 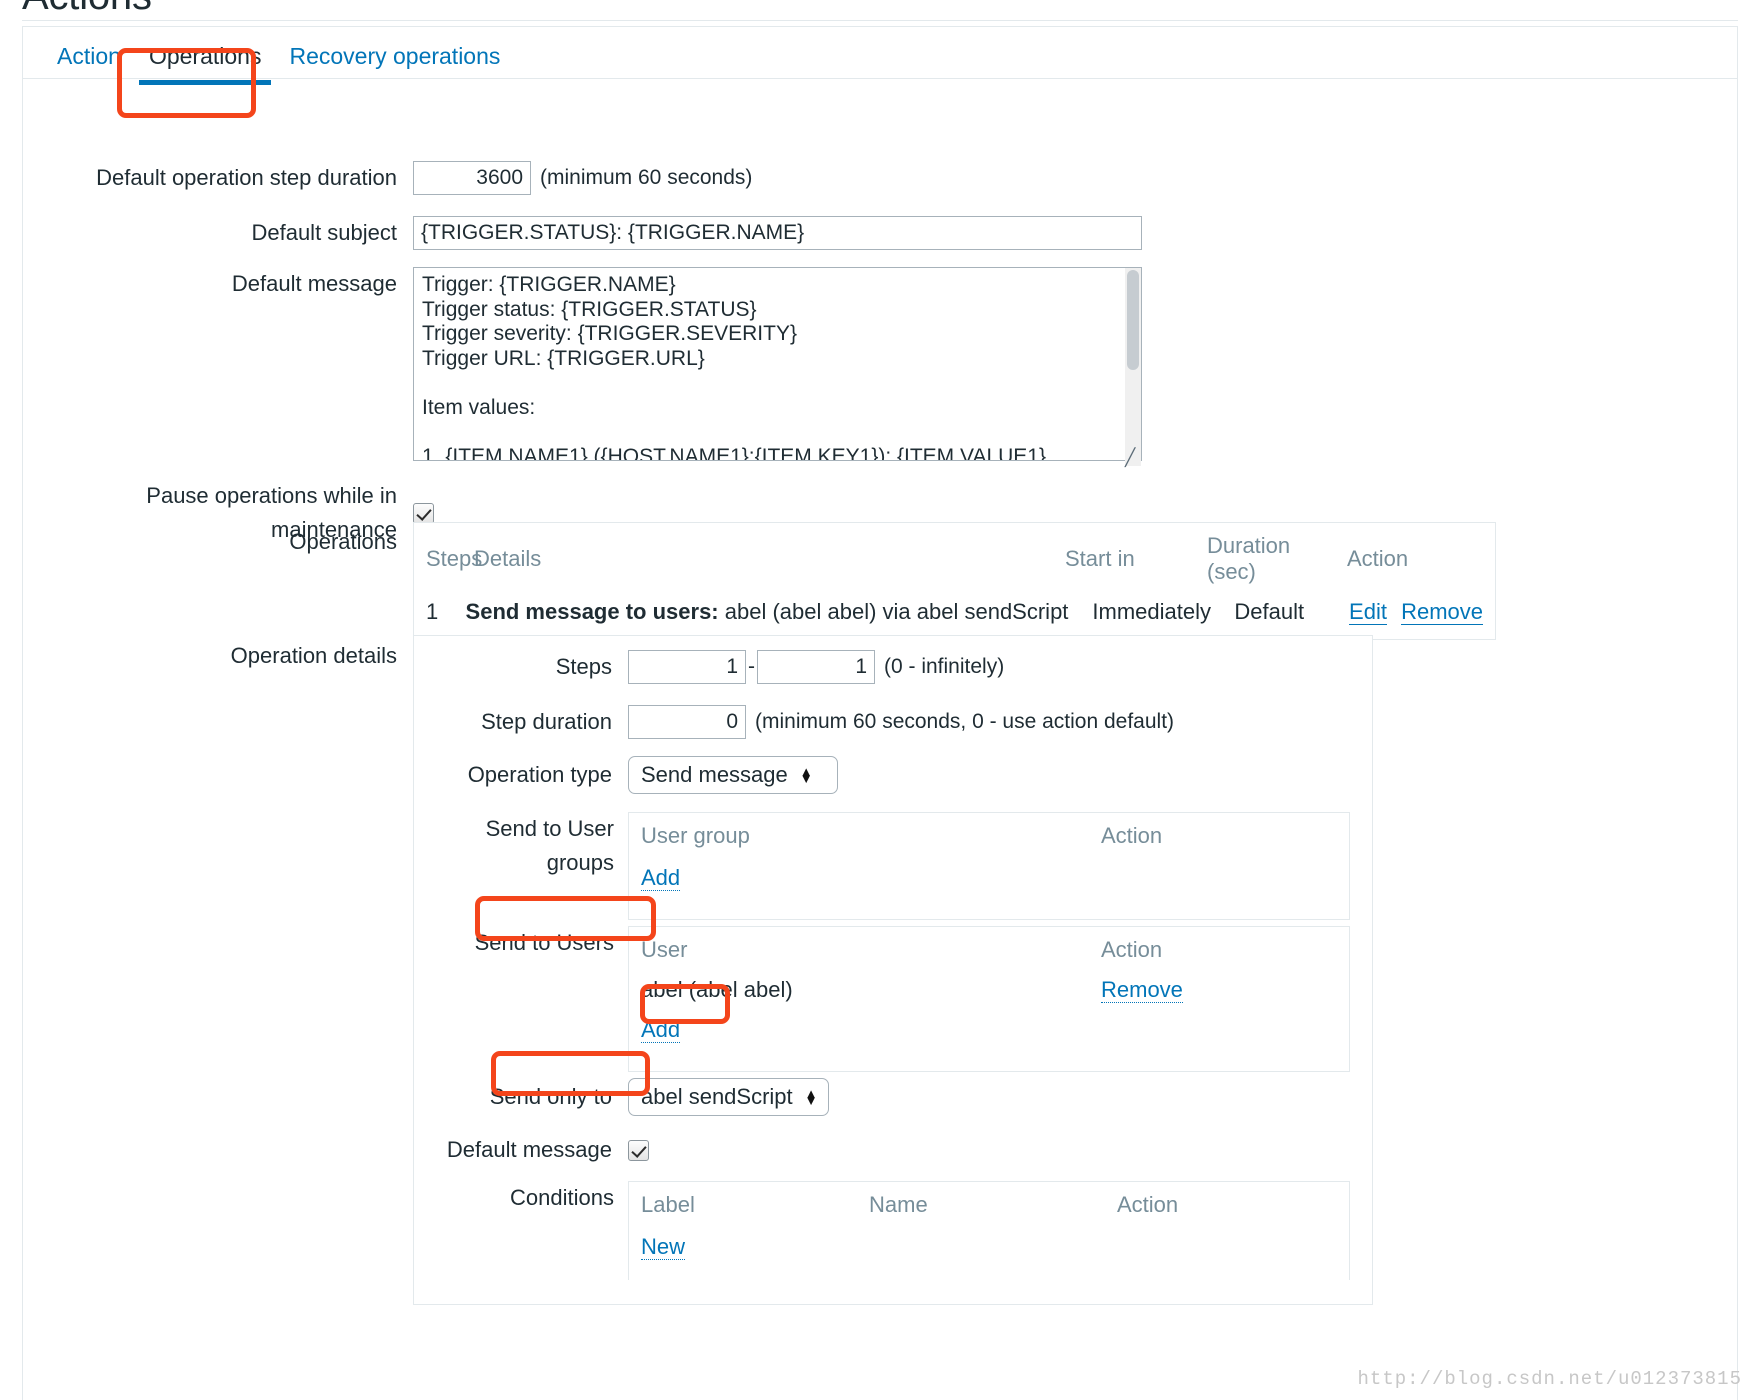 I want to click on col-user-action: Action, so click(x=1132, y=949).